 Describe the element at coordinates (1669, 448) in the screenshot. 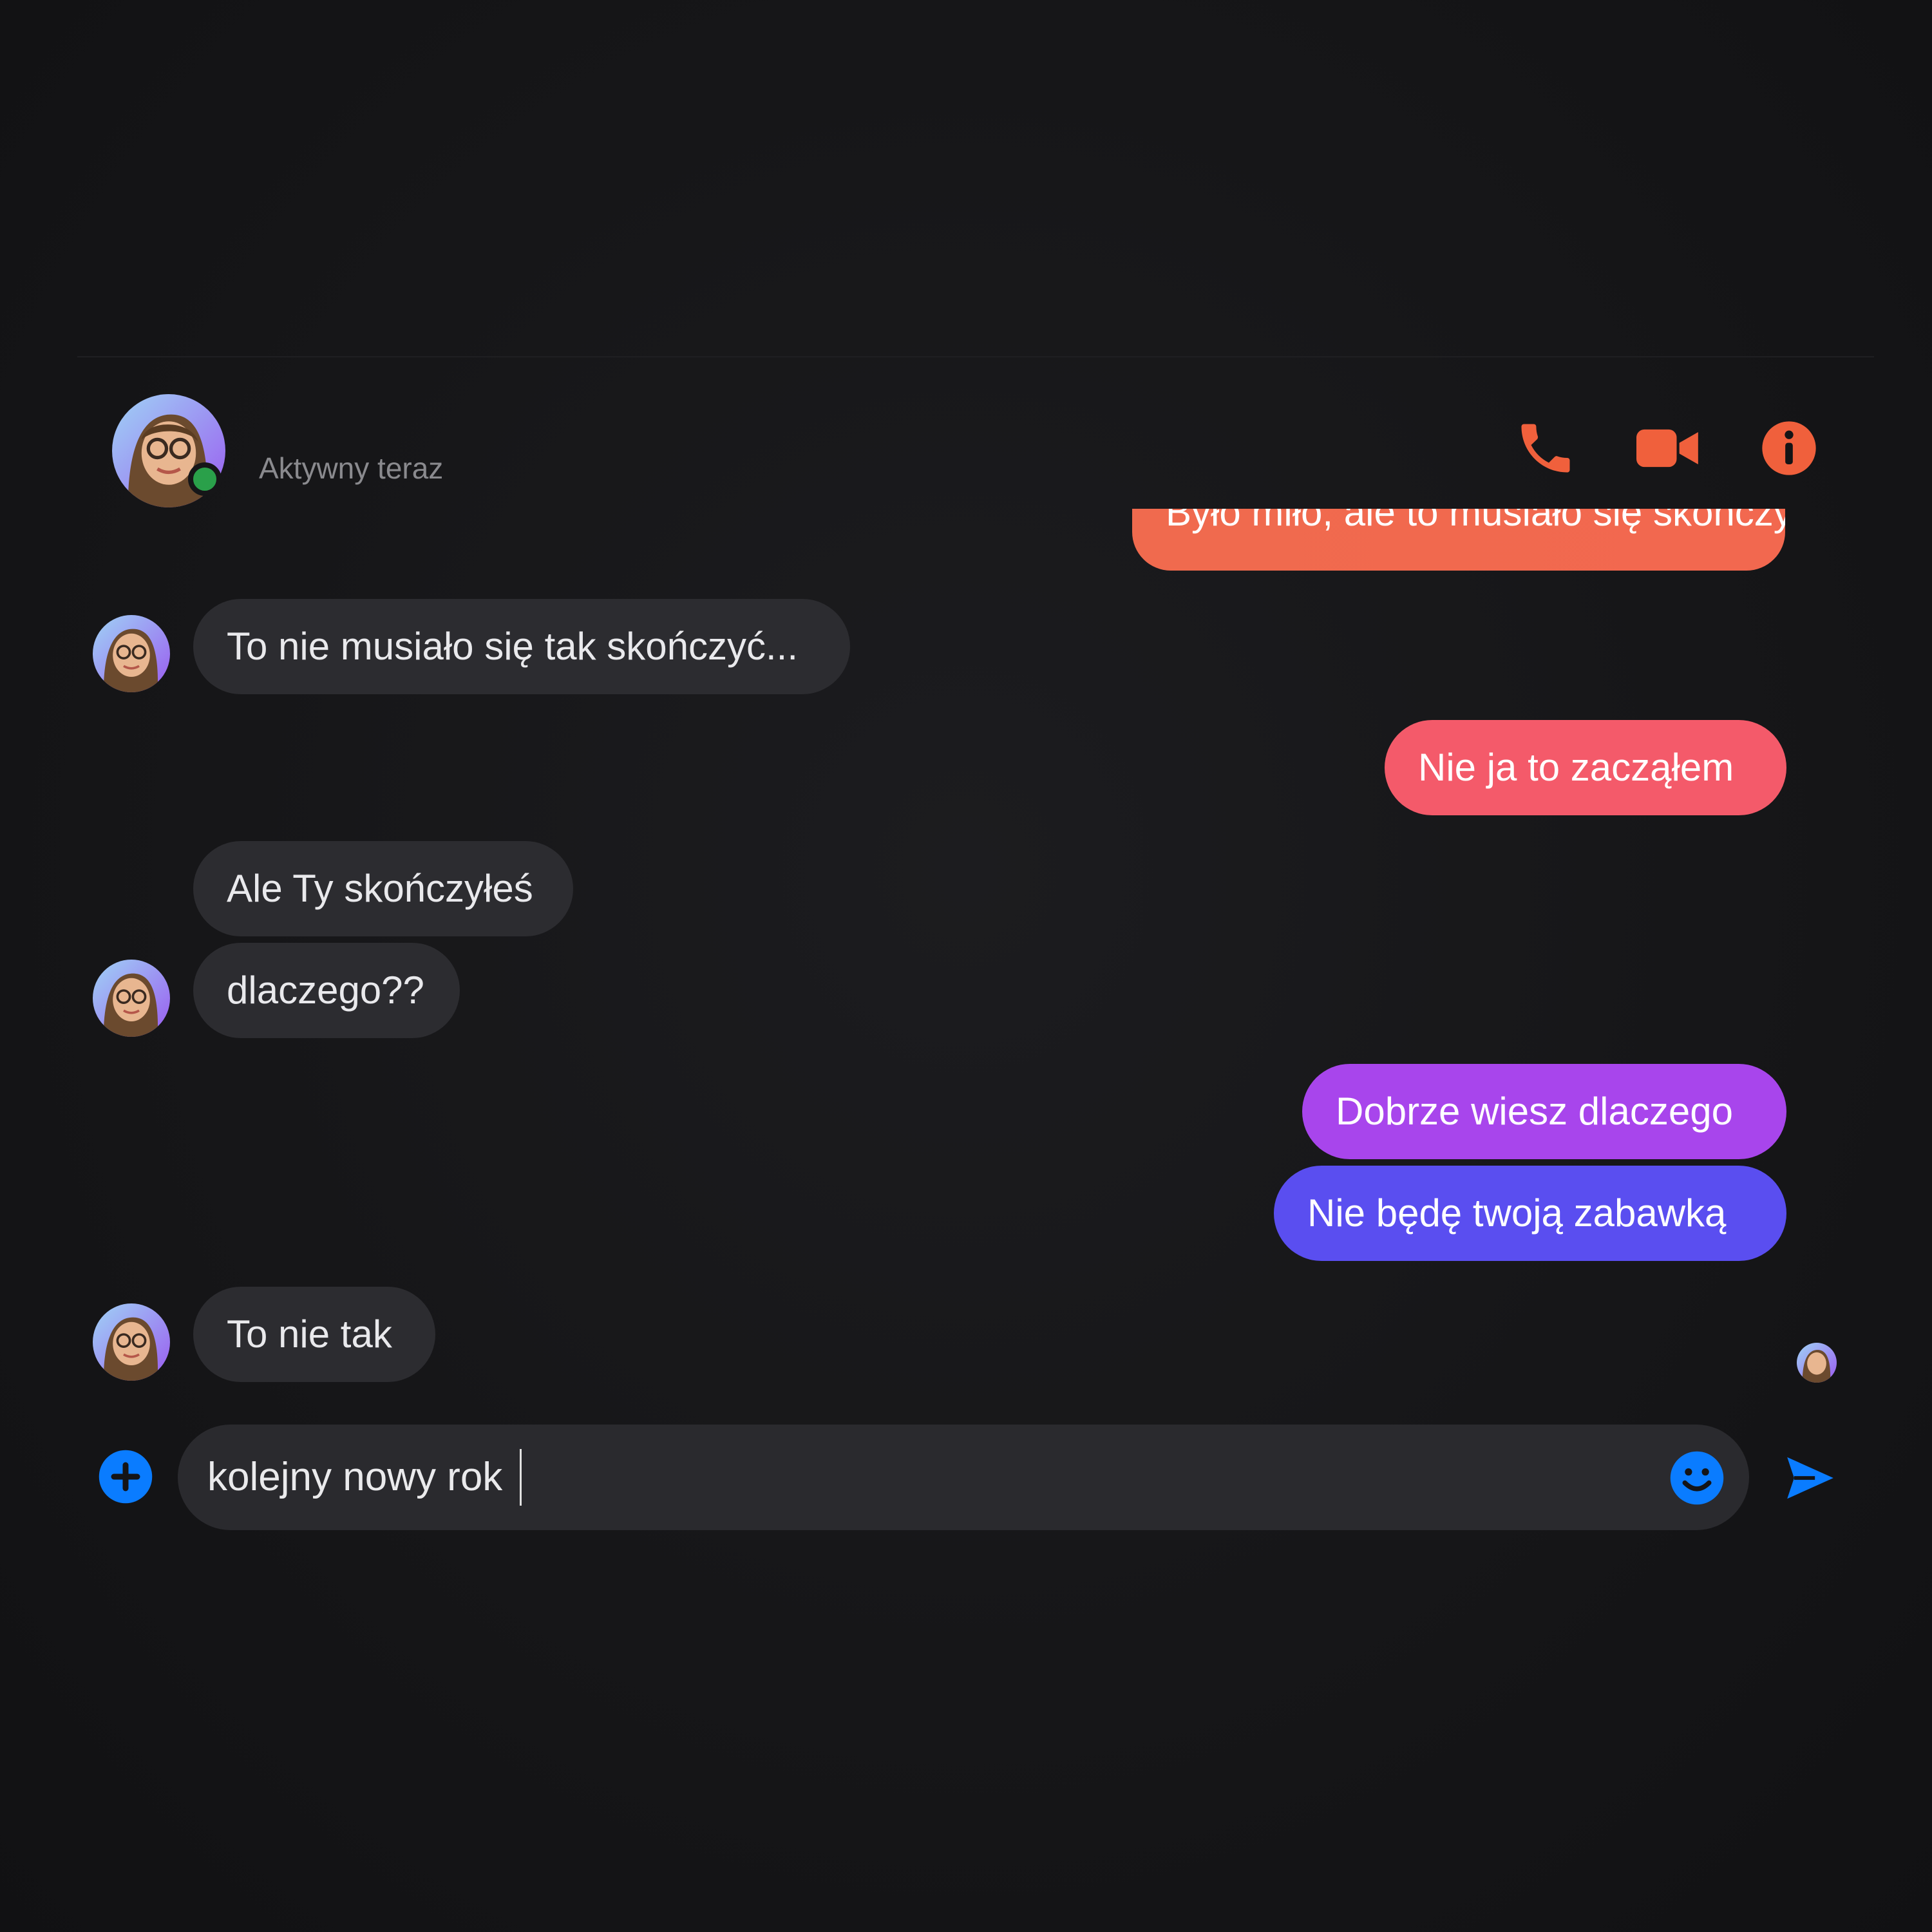

I see `video-camera-icon` at that location.